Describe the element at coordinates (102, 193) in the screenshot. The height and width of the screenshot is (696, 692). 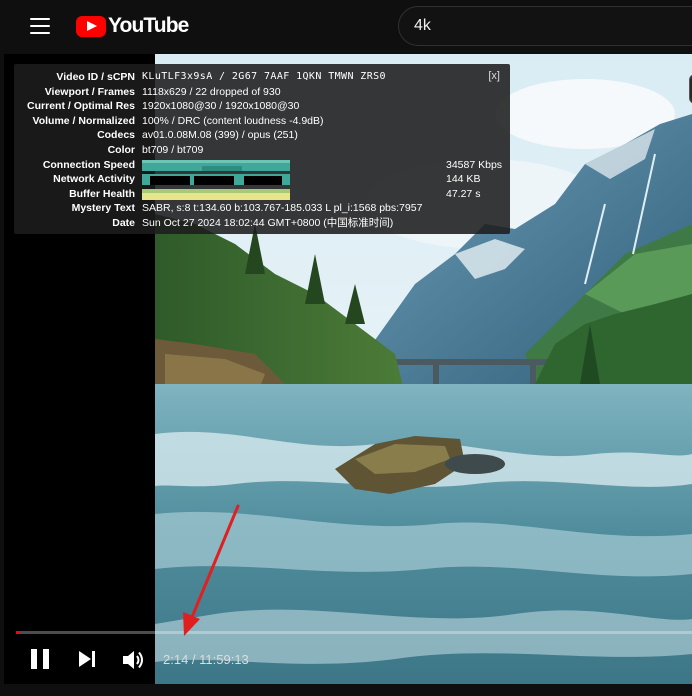
I see `stats-label: Buffer Health` at that location.